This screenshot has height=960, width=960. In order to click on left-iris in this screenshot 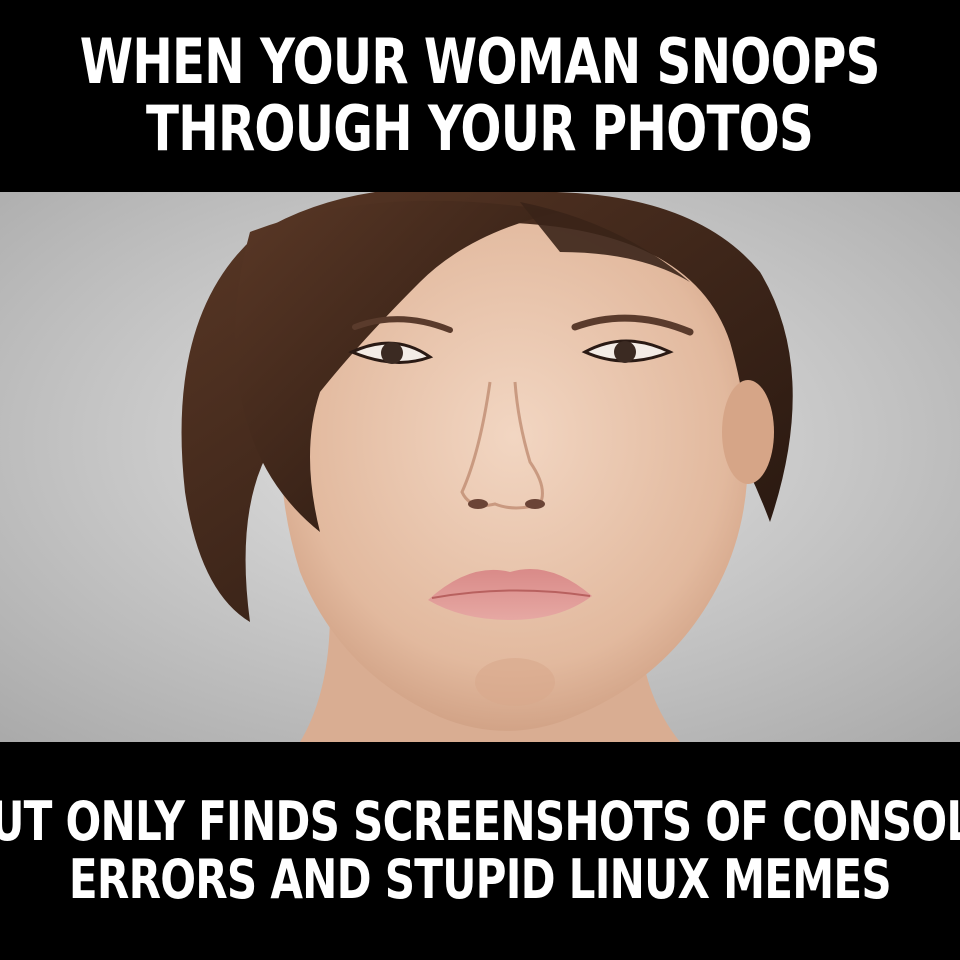, I will do `click(392, 353)`.